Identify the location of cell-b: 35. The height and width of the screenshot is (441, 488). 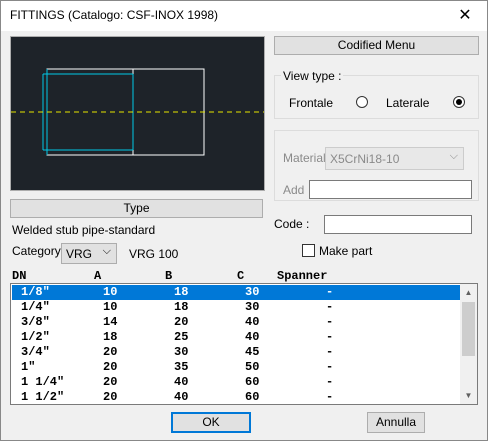
(181, 367).